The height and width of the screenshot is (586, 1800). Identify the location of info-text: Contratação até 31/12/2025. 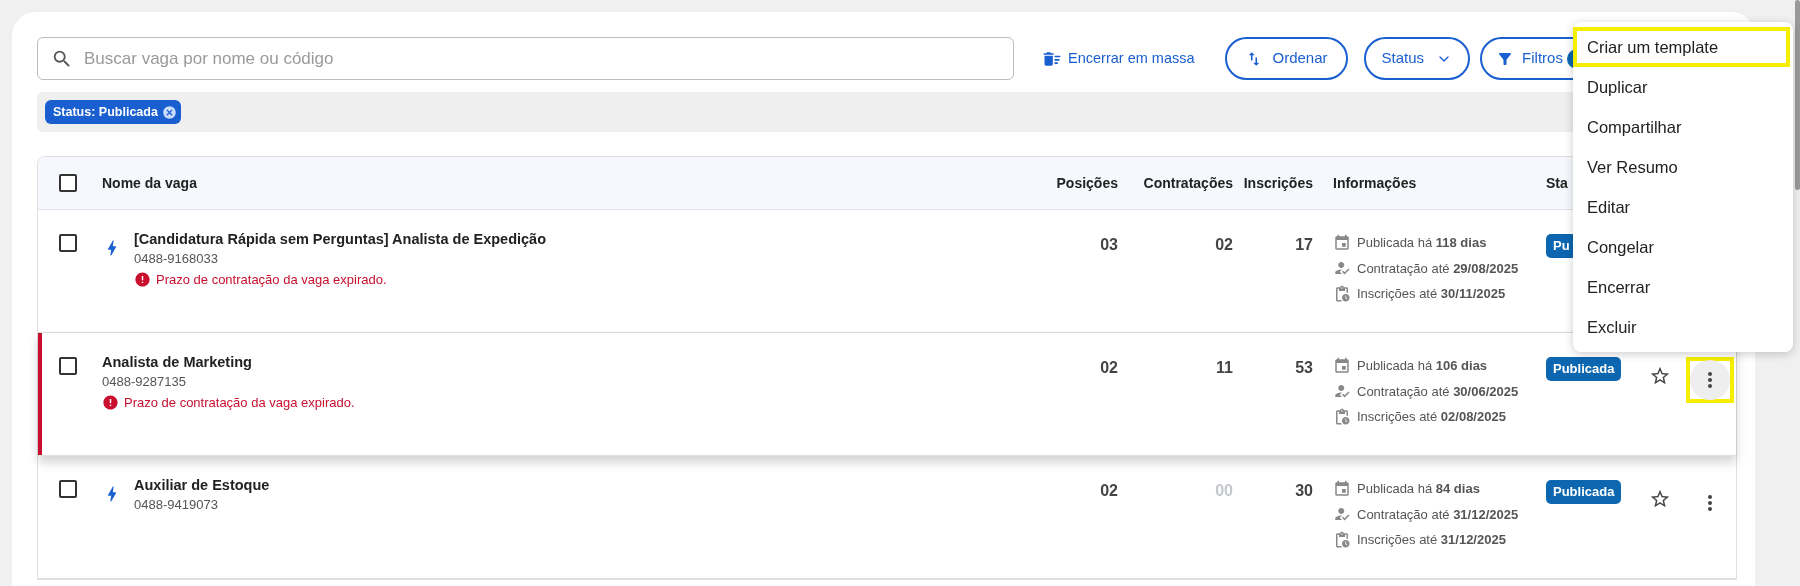
(1438, 514).